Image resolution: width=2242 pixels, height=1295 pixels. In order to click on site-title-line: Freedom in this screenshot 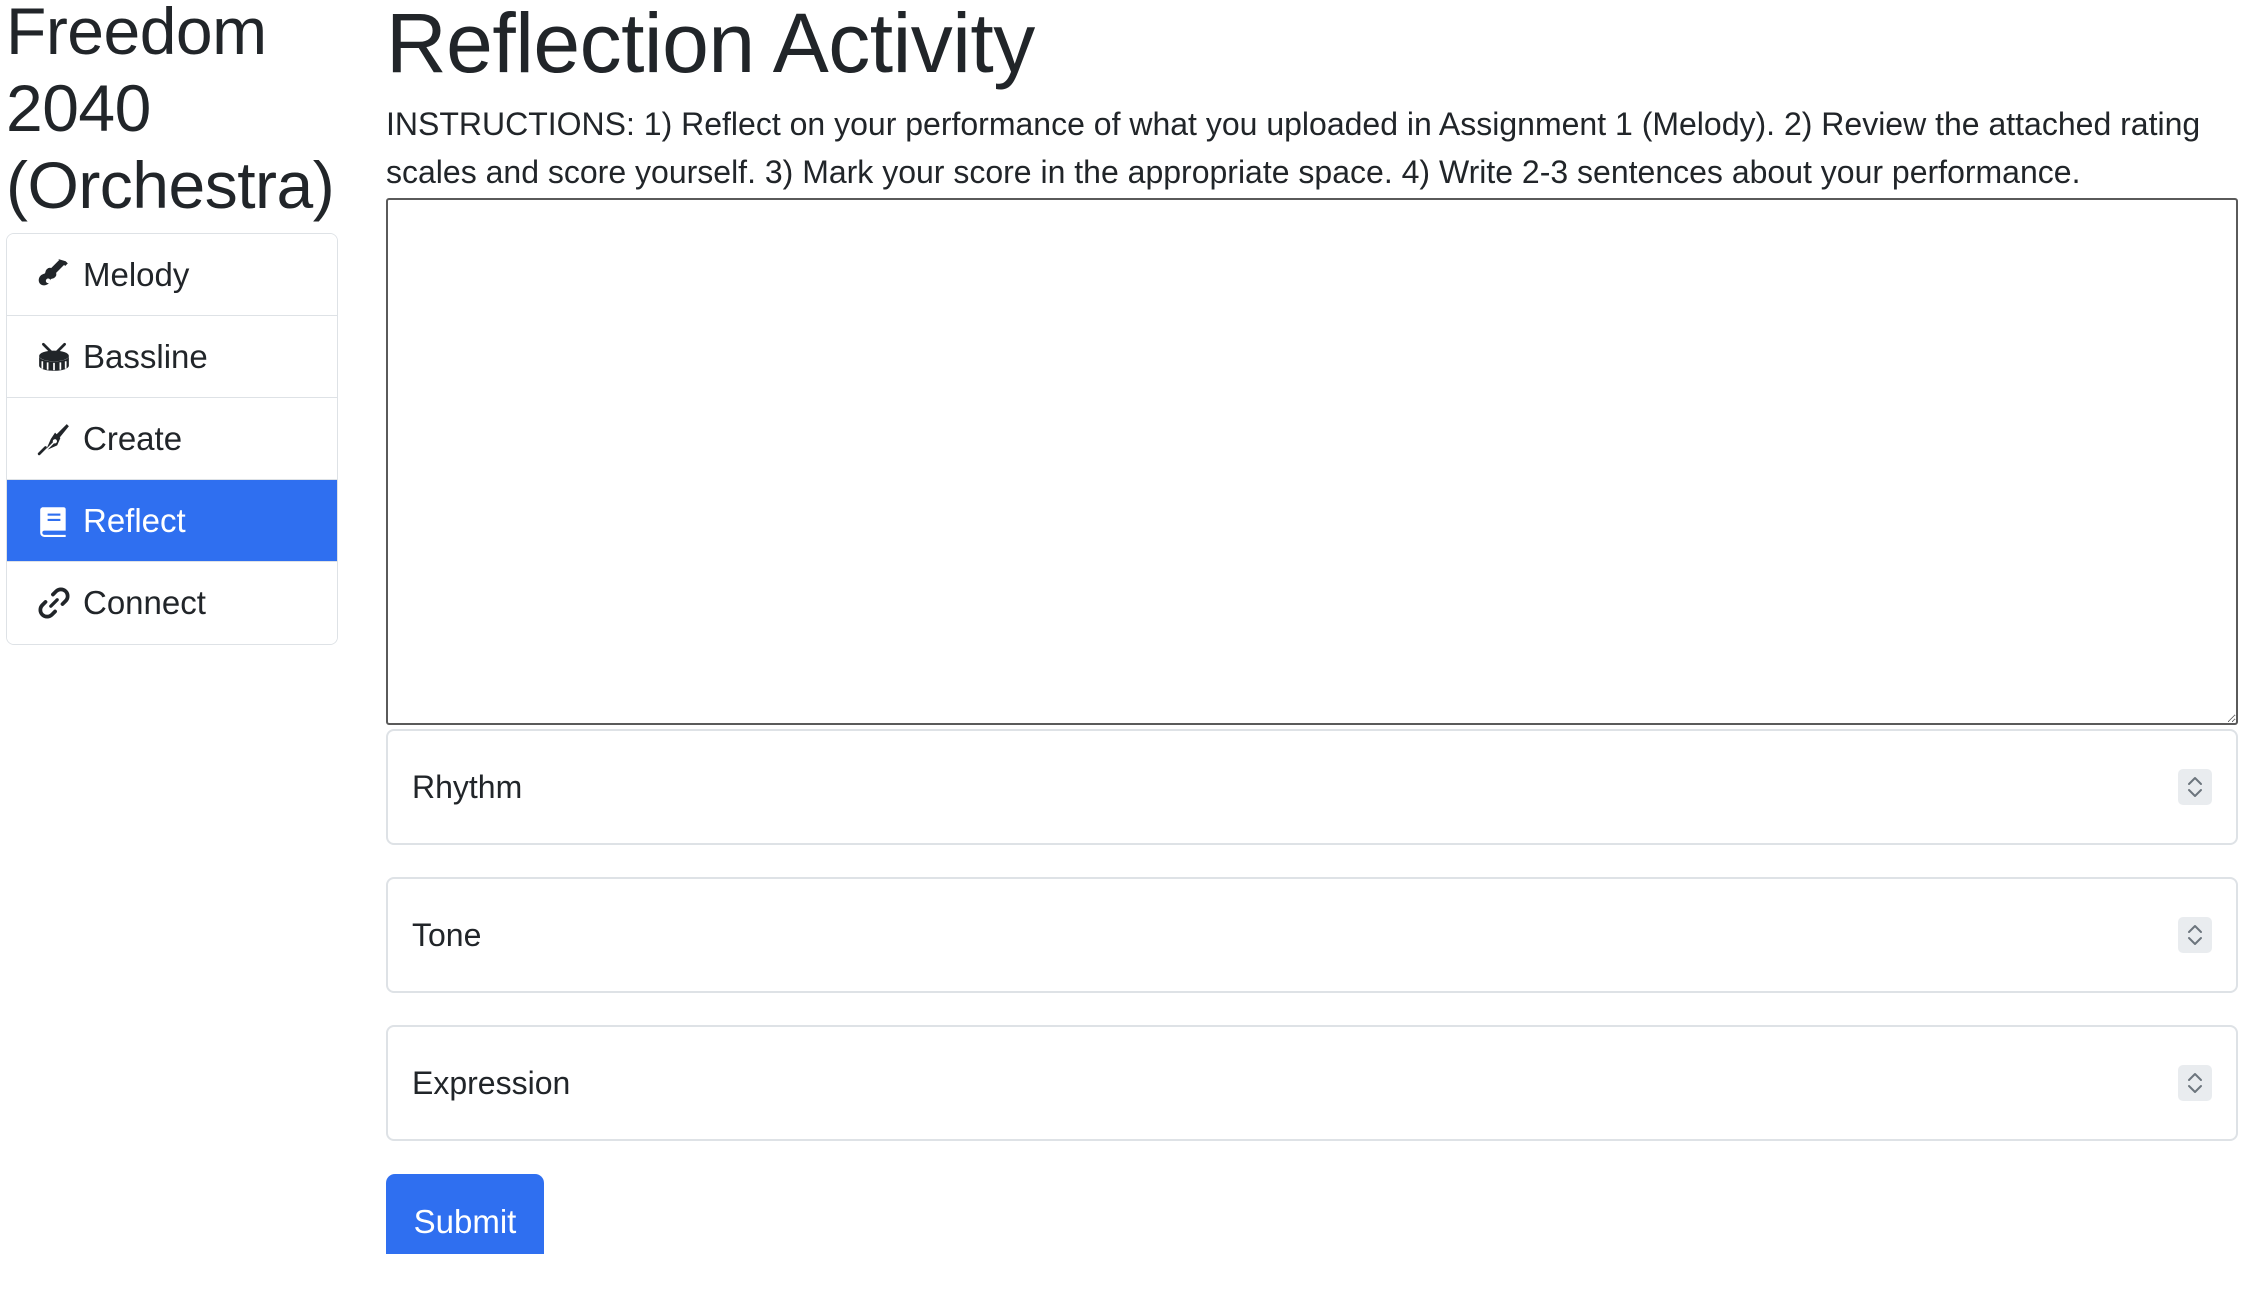, I will do `click(136, 34)`.